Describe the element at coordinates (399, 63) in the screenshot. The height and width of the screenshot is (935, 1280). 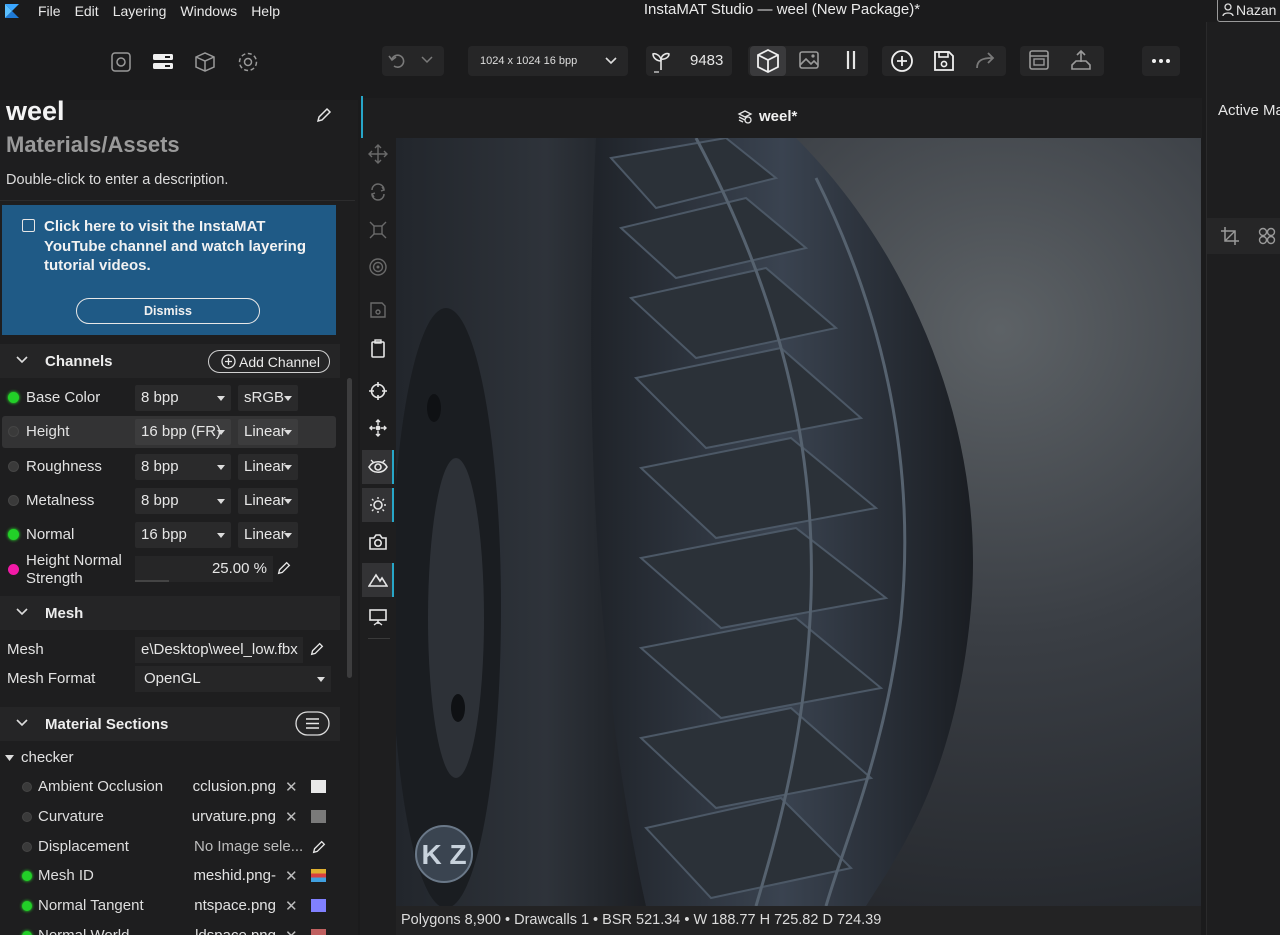
I see `undo-icon` at that location.